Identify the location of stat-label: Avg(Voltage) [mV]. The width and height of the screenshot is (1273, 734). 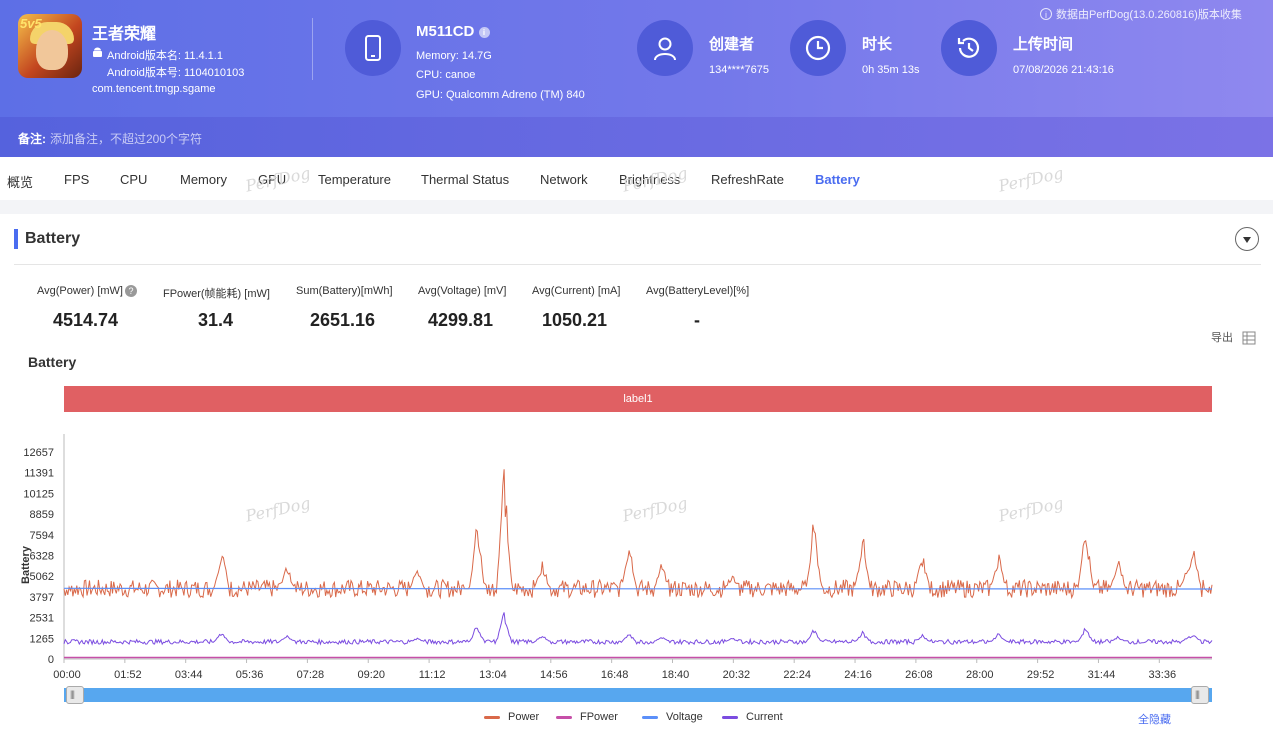
(462, 291).